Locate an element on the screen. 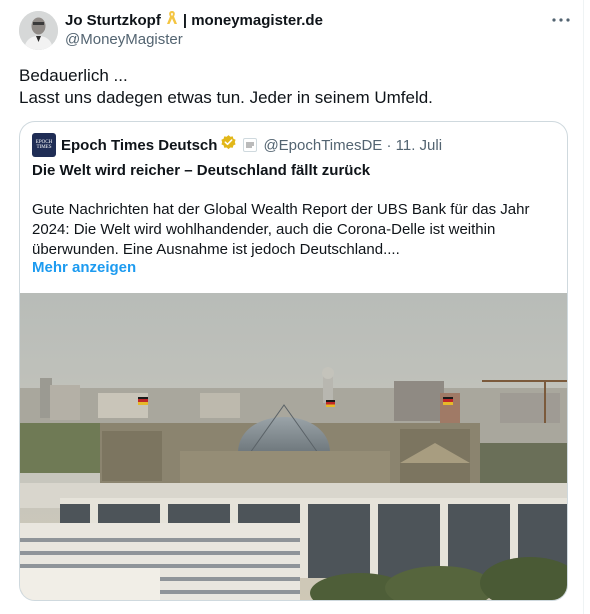  epoch-times-avatar: EPOCH TIMES is located at coordinates (44, 145).